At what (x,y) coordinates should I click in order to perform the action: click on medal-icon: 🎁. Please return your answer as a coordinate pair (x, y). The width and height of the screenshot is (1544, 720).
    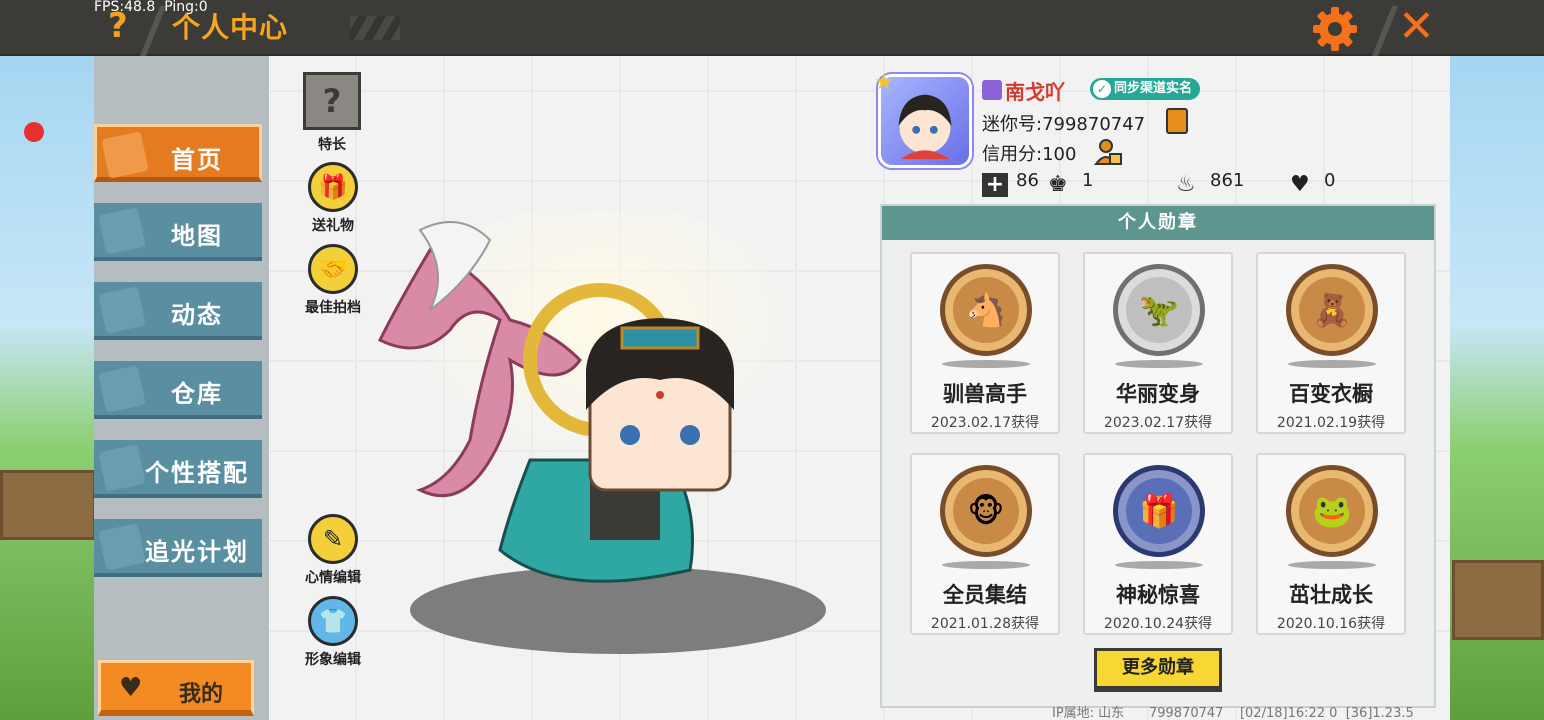
    Looking at the image, I should click on (1159, 511).